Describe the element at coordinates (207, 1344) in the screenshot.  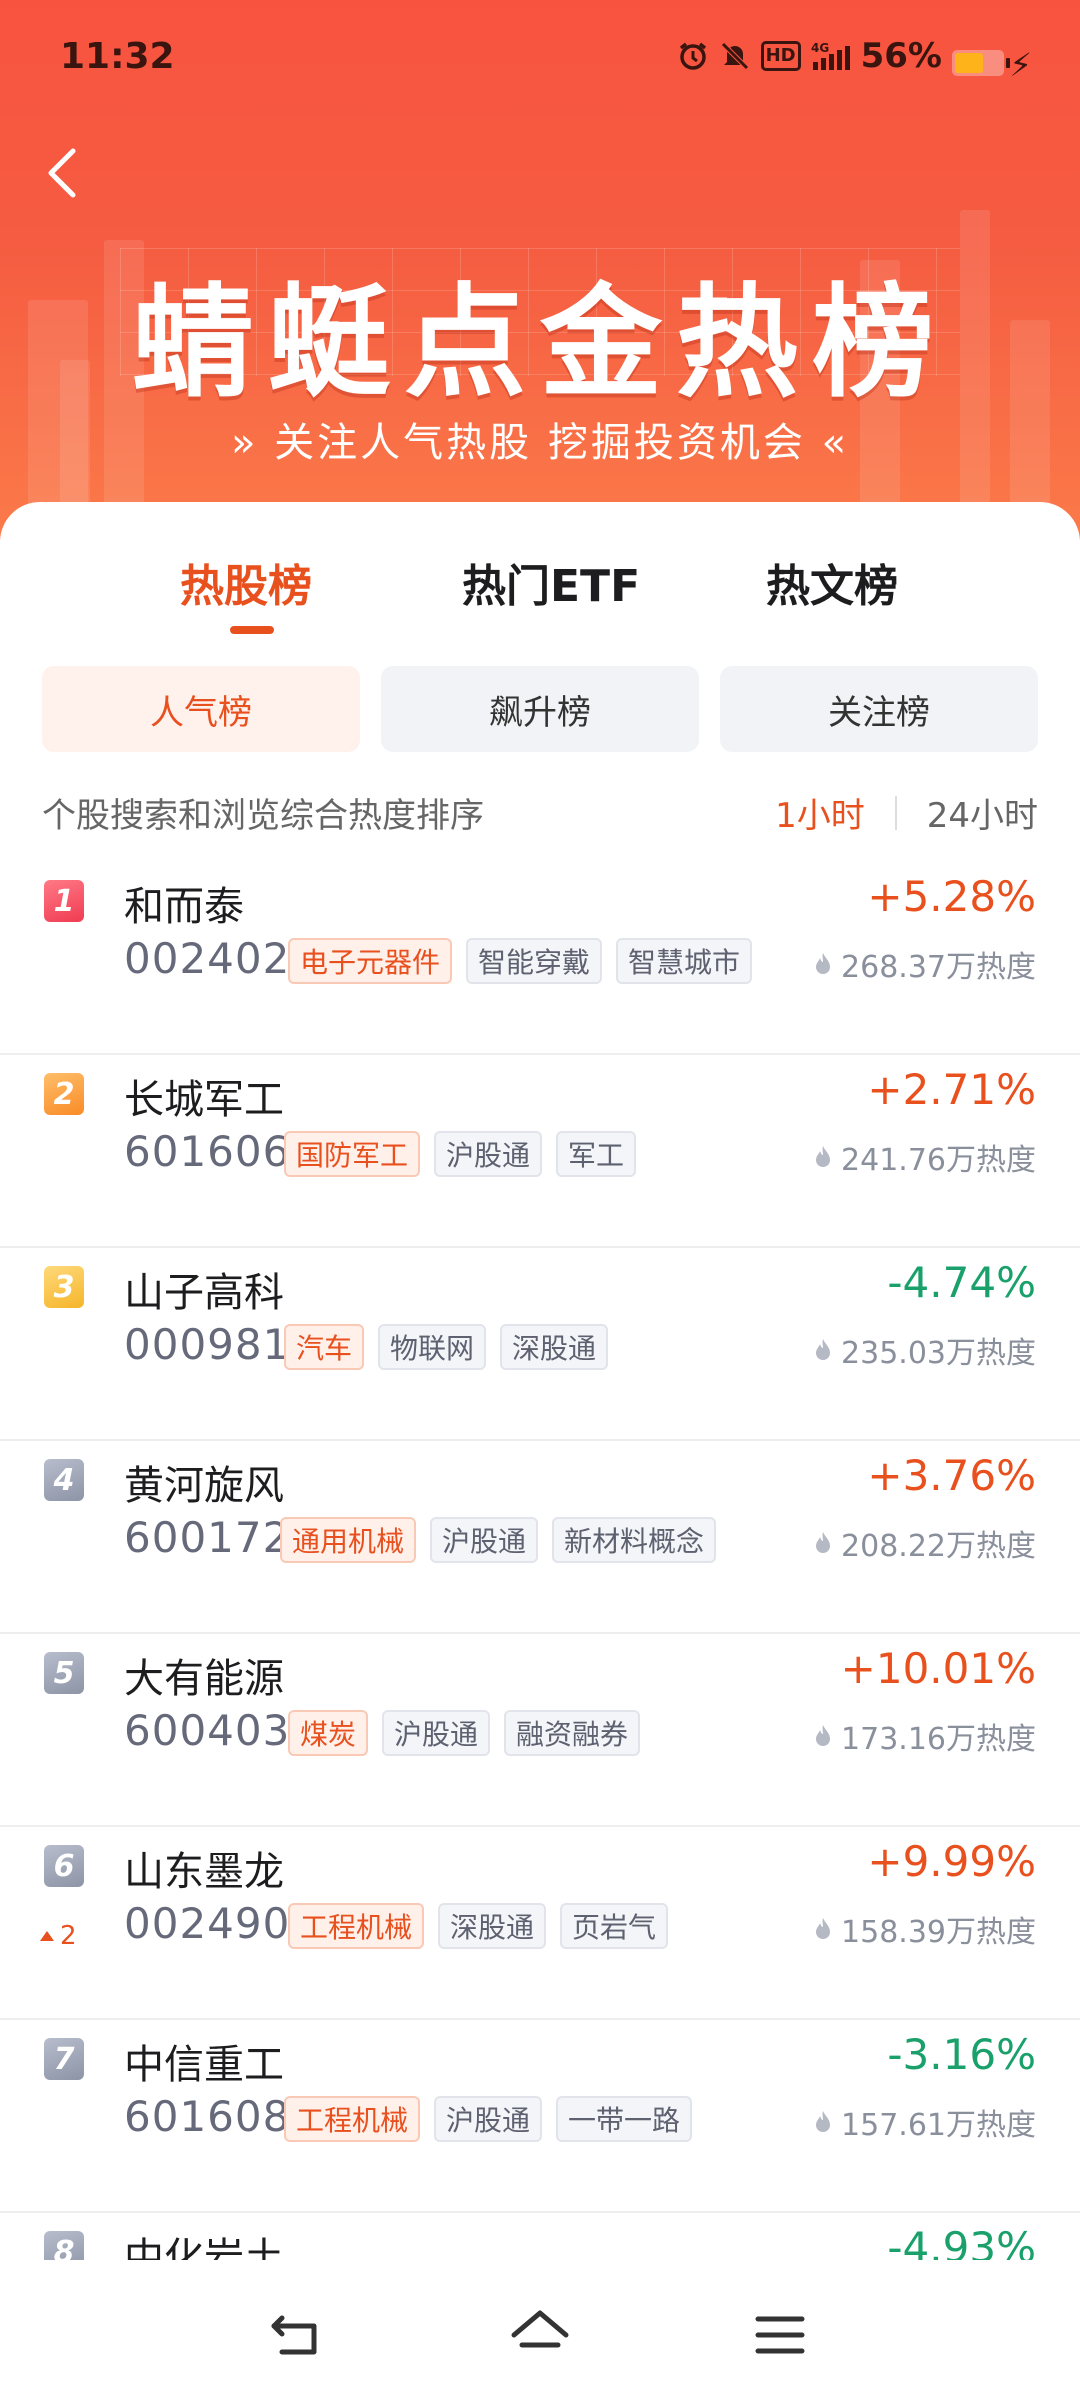
I see `stock-code: 000981` at that location.